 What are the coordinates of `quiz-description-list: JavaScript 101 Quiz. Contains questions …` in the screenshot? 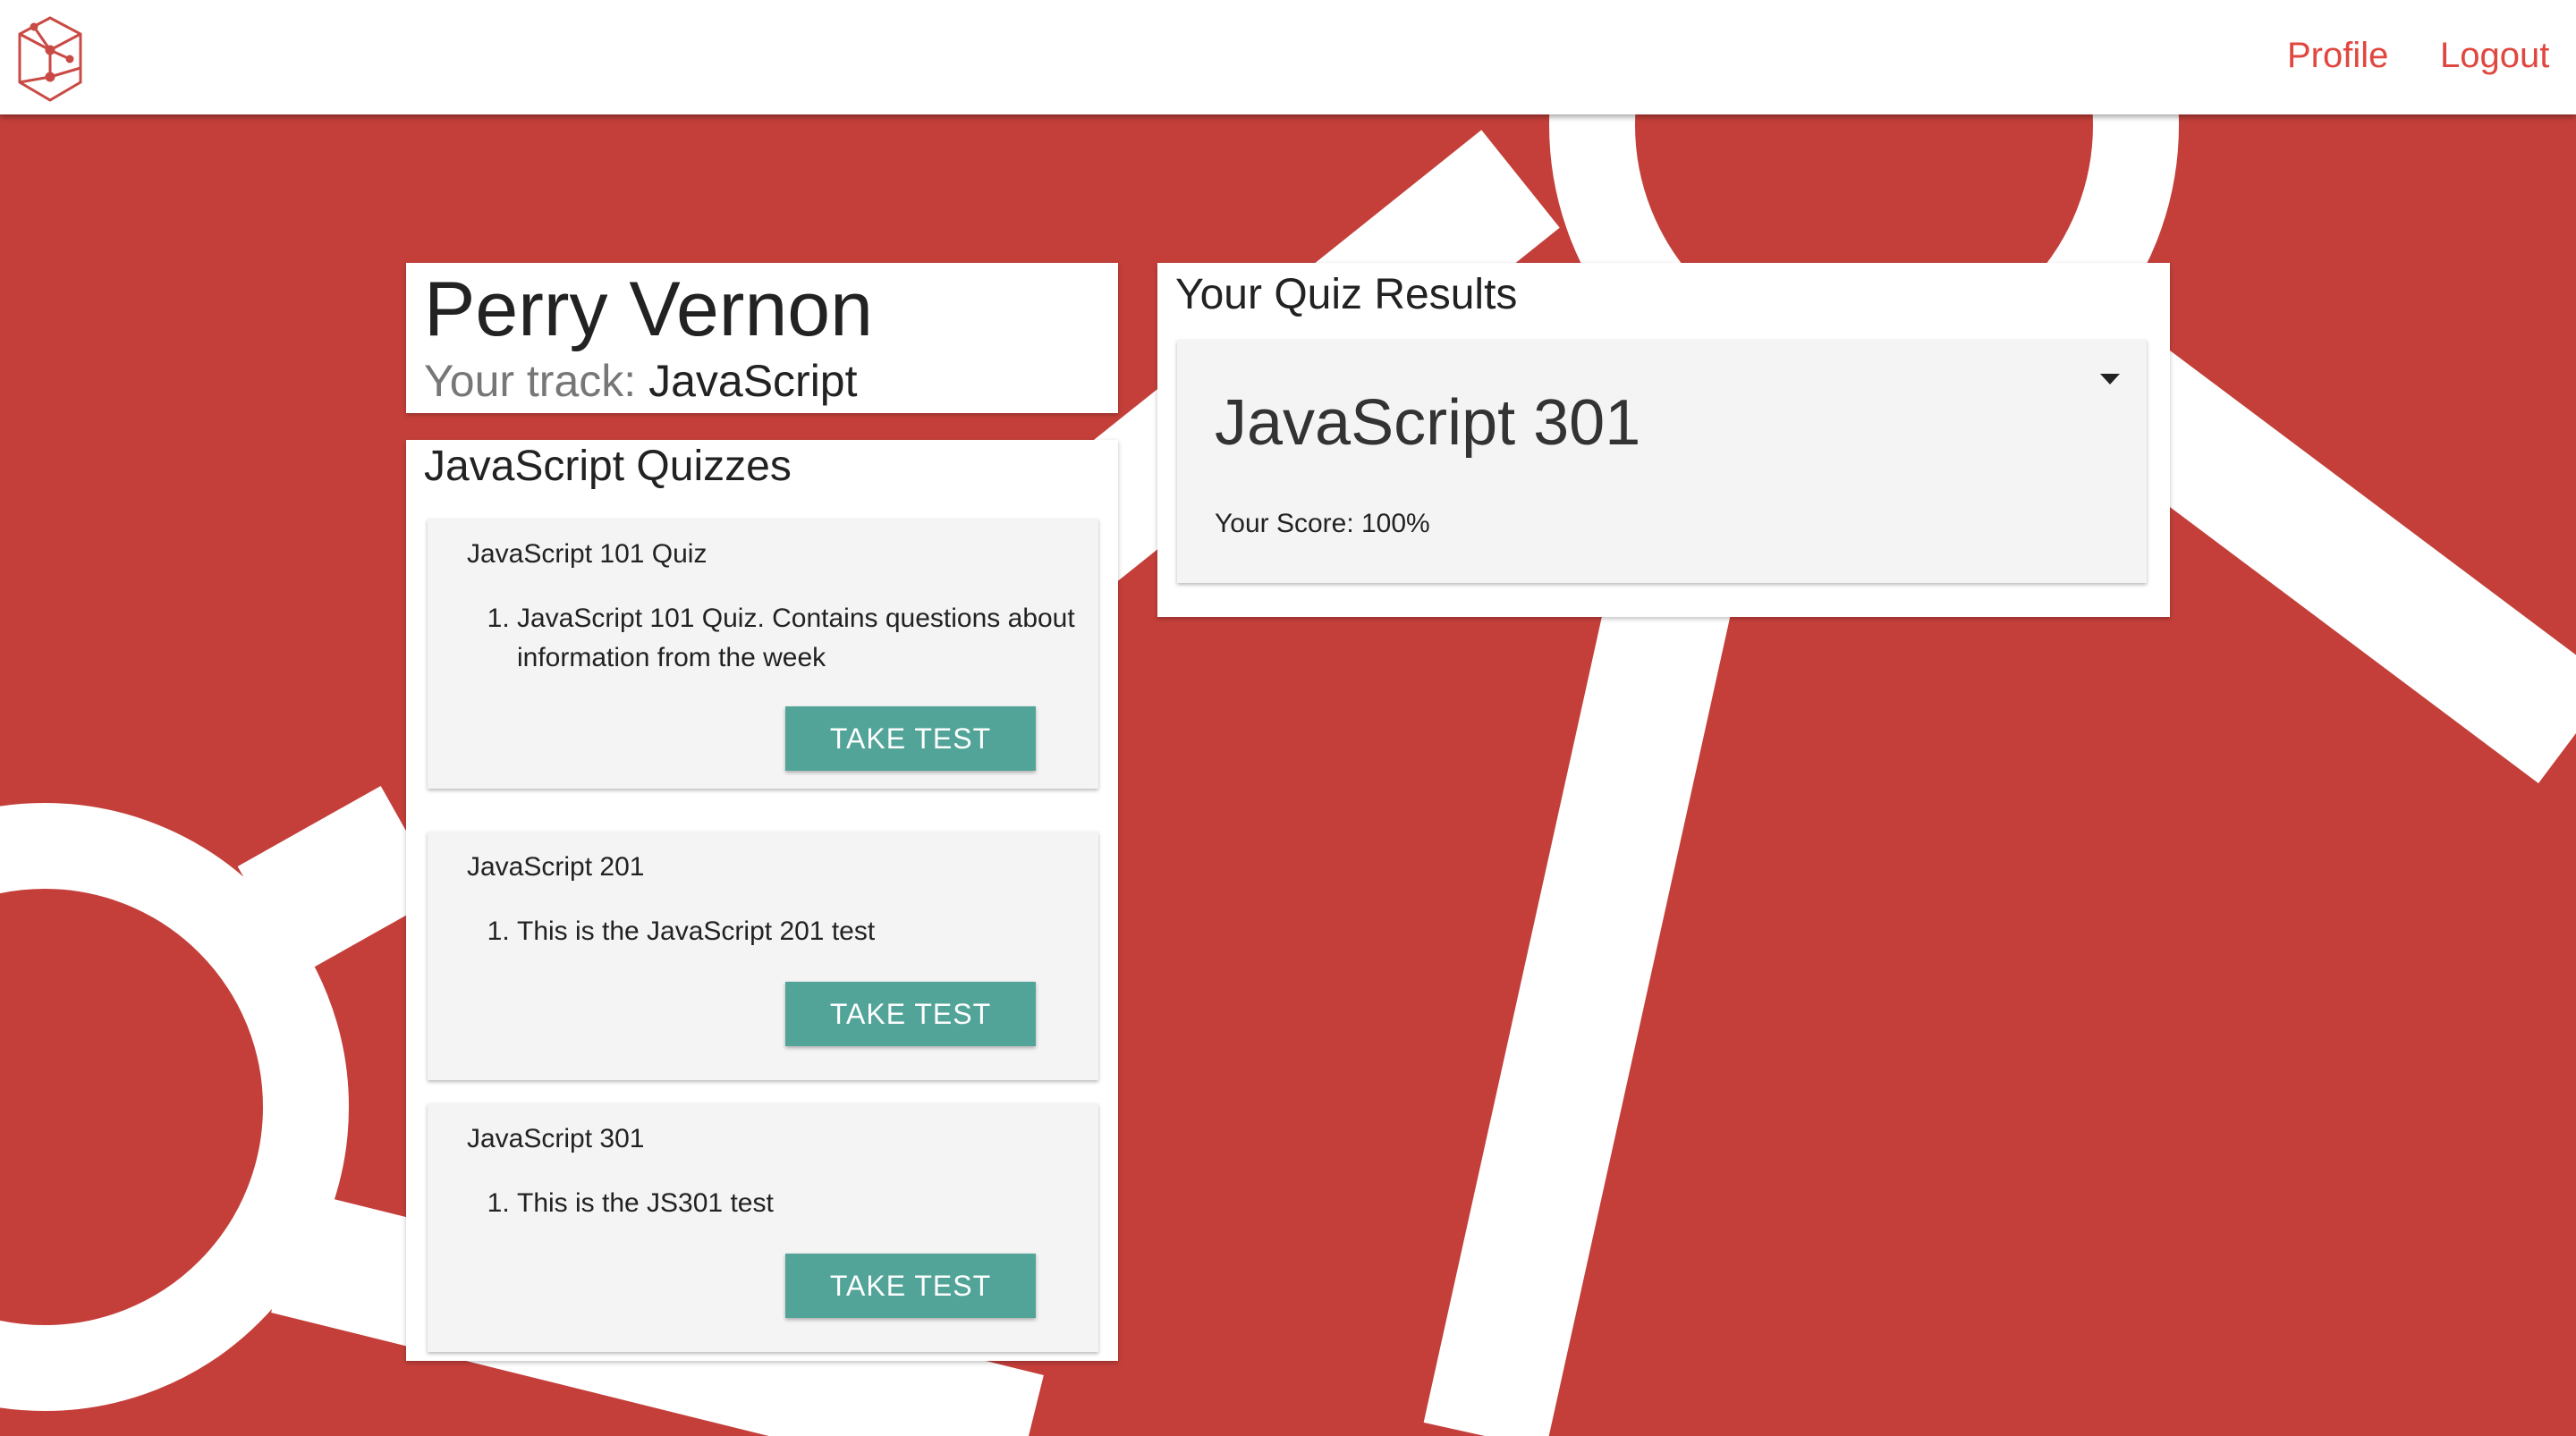 It's located at (778, 638).